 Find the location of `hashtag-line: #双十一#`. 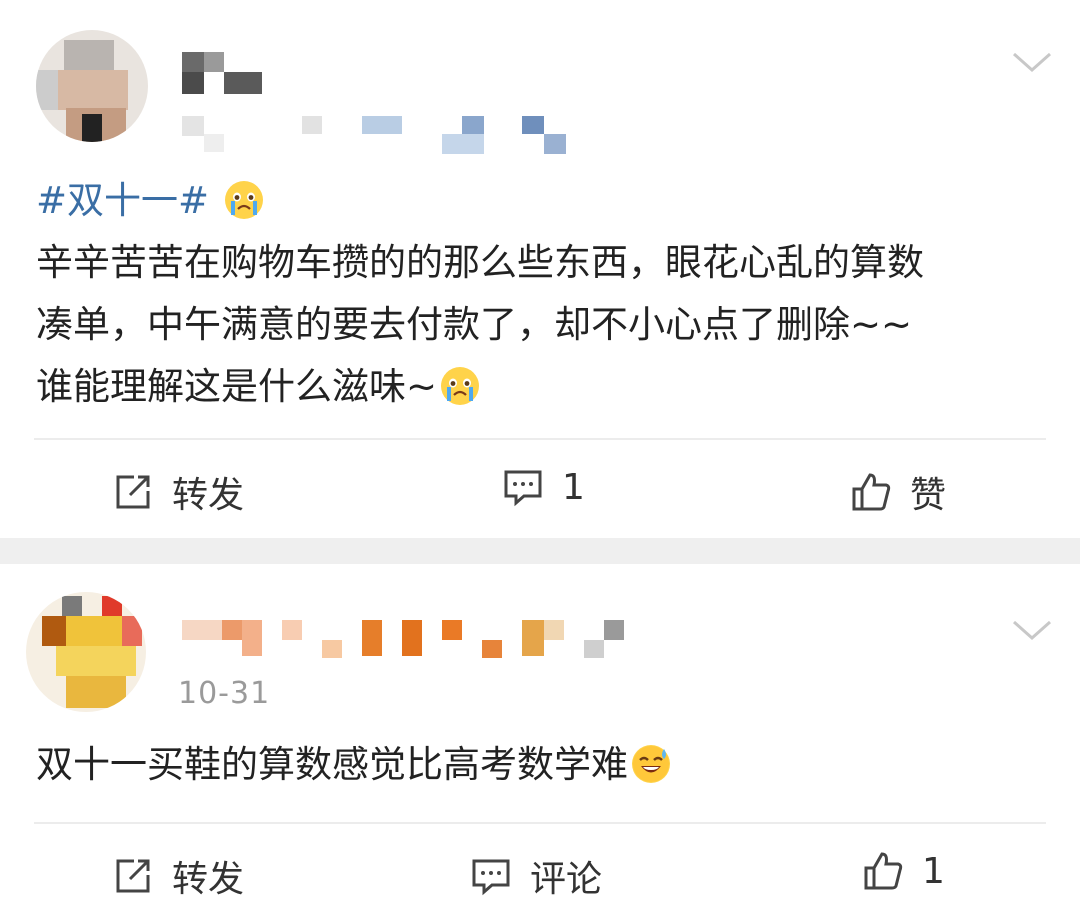

hashtag-line: #双十一# is located at coordinates (480, 201).